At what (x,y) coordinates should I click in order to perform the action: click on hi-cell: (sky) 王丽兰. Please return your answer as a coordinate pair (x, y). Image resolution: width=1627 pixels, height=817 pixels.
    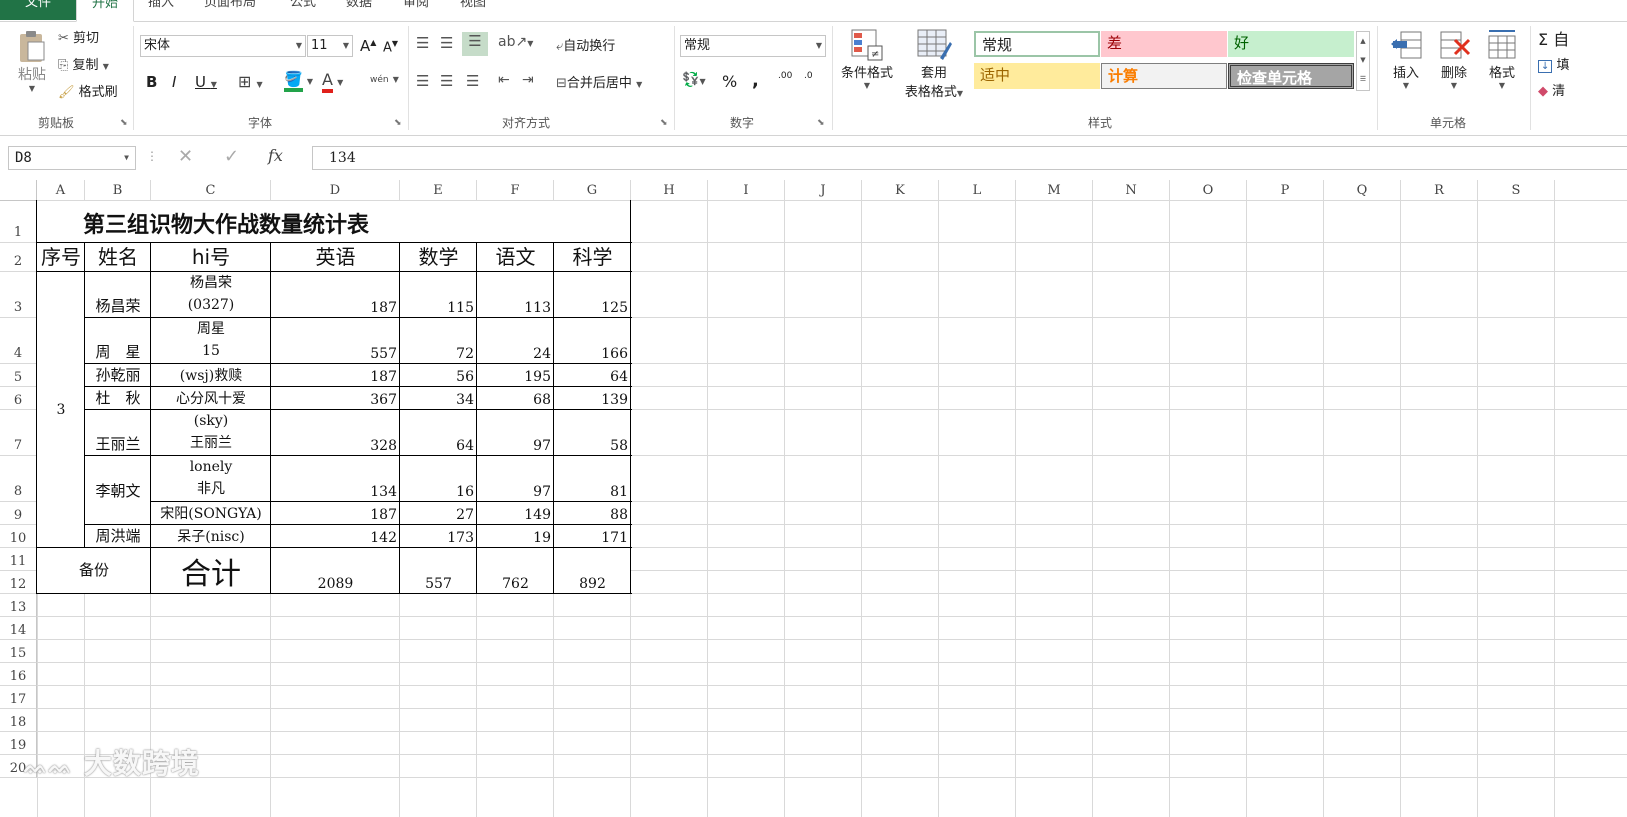
    Looking at the image, I should click on (211, 433).